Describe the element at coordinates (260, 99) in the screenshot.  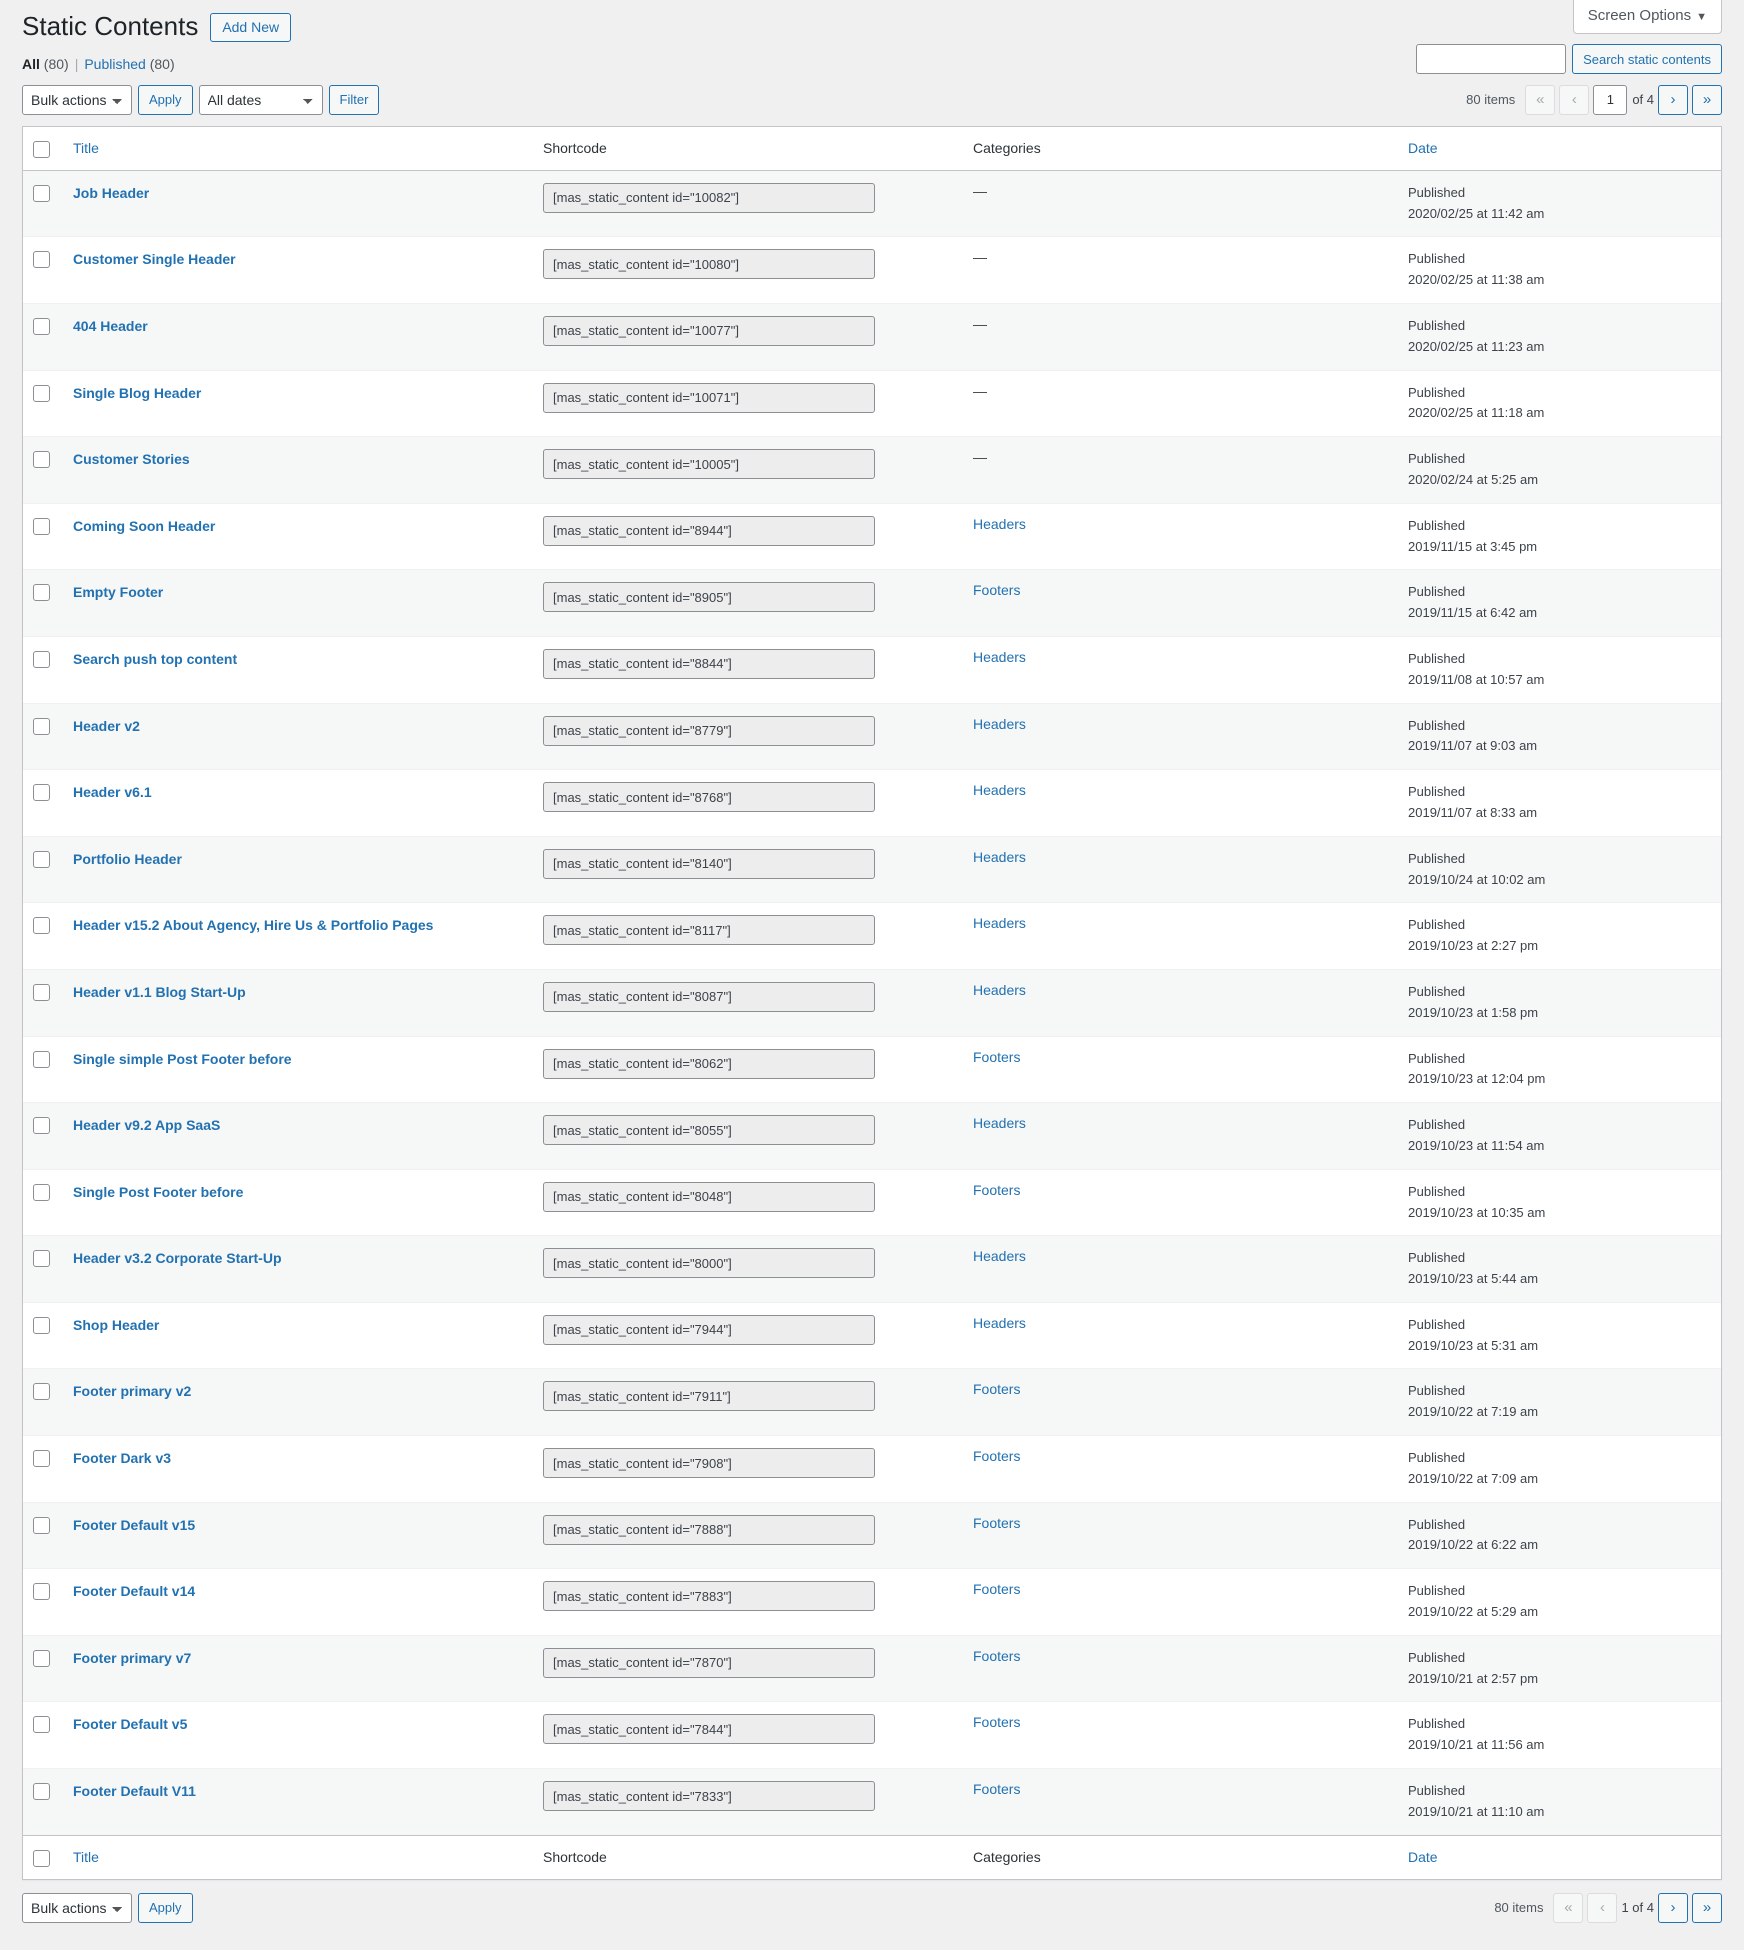
I see `date-filter-select: All dates` at that location.